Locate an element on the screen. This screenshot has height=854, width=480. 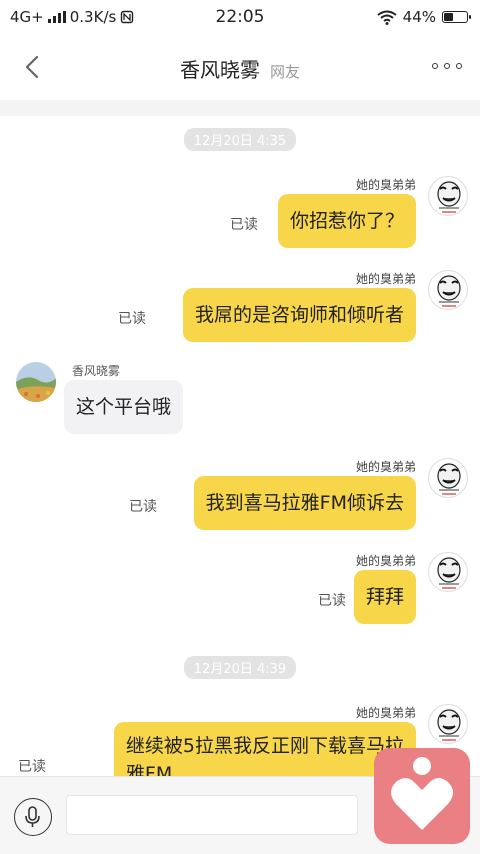
message-outgoing: 她的臭弟弟 已读 我到喜马拉雅FM倾诉去 is located at coordinates (240, 503).